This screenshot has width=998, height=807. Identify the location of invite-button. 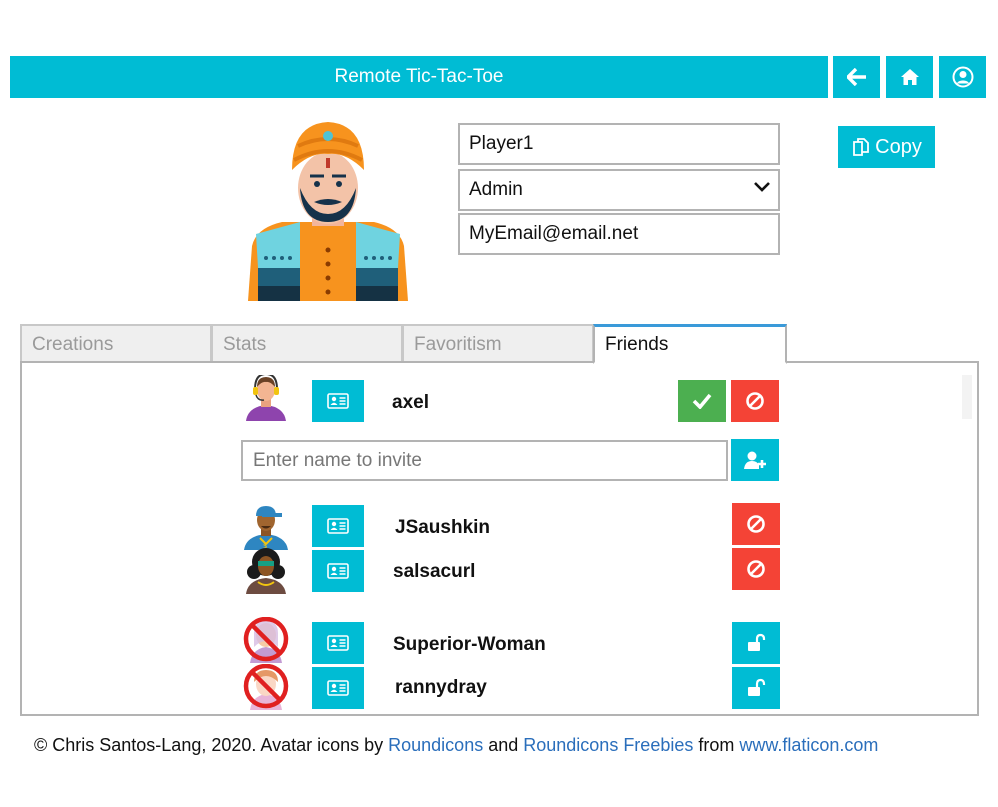
(755, 460).